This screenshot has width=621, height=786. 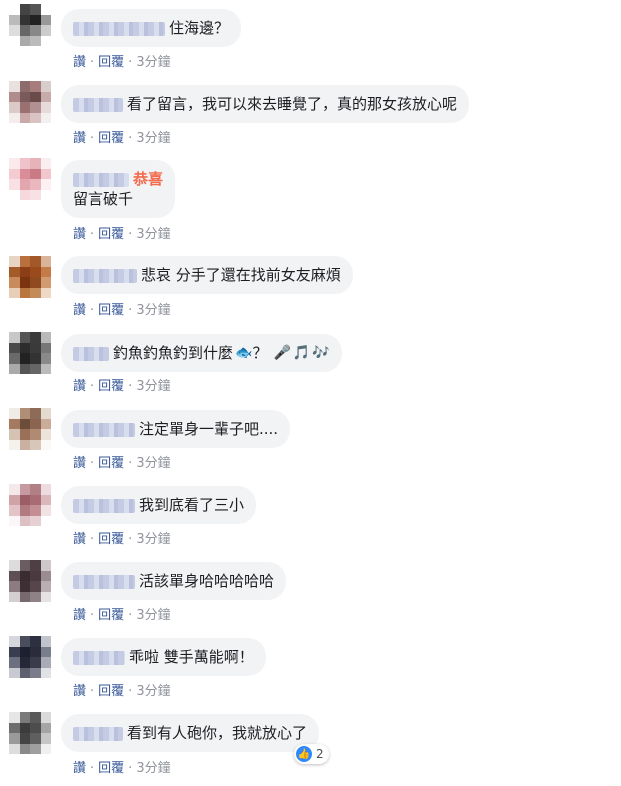 What do you see at coordinates (217, 733) in the screenshot?
I see `comment-text: 看到有人砲你，我就放心了` at bounding box center [217, 733].